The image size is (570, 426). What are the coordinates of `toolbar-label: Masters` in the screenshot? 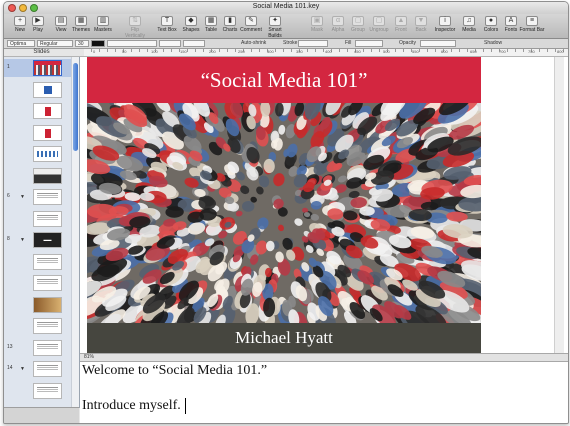 It's located at (103, 30).